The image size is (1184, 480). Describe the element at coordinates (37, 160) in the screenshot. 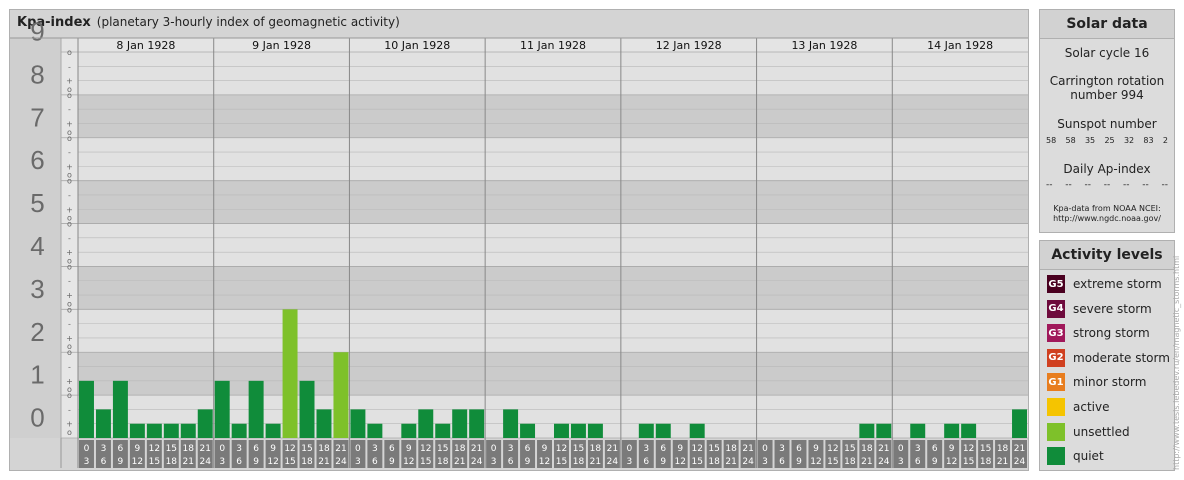

I see `y-tick-label: 6` at that location.